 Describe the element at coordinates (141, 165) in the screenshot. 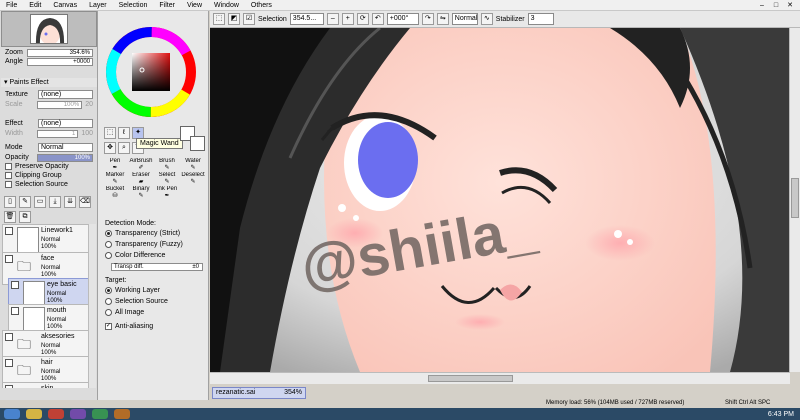

I see `airbrush-tool: AirBrush ✐` at that location.